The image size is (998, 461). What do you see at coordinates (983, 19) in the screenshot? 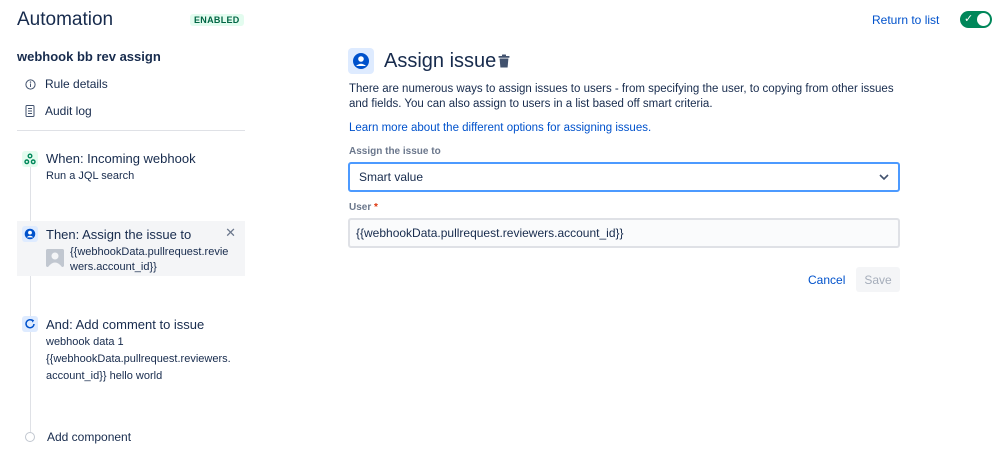
I see `toggle-knob` at bounding box center [983, 19].